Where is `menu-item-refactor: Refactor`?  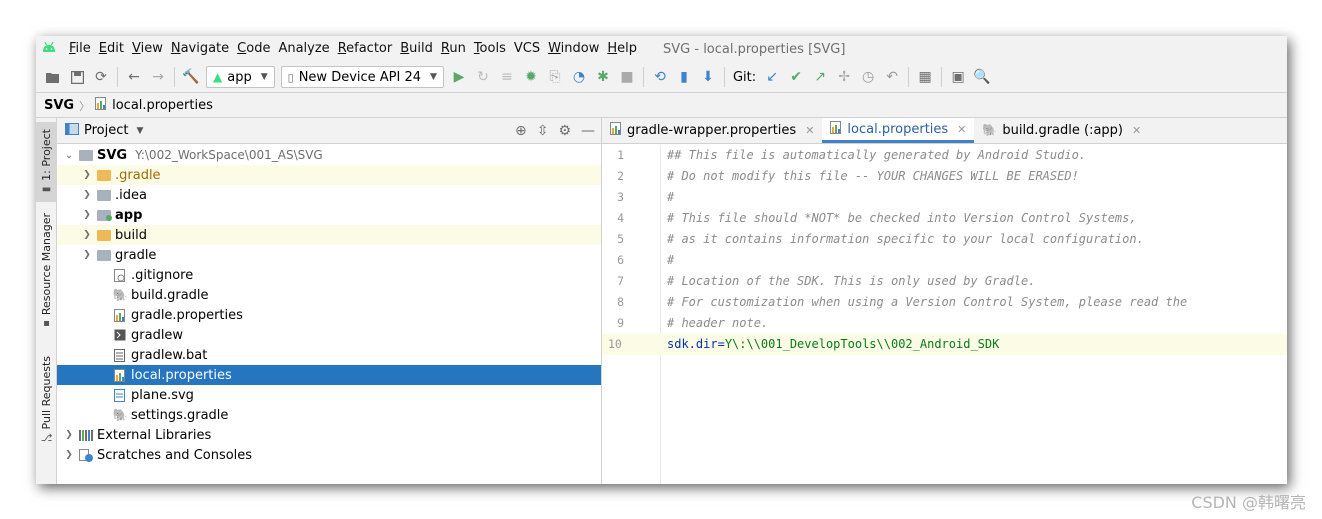 menu-item-refactor: Refactor is located at coordinates (365, 49).